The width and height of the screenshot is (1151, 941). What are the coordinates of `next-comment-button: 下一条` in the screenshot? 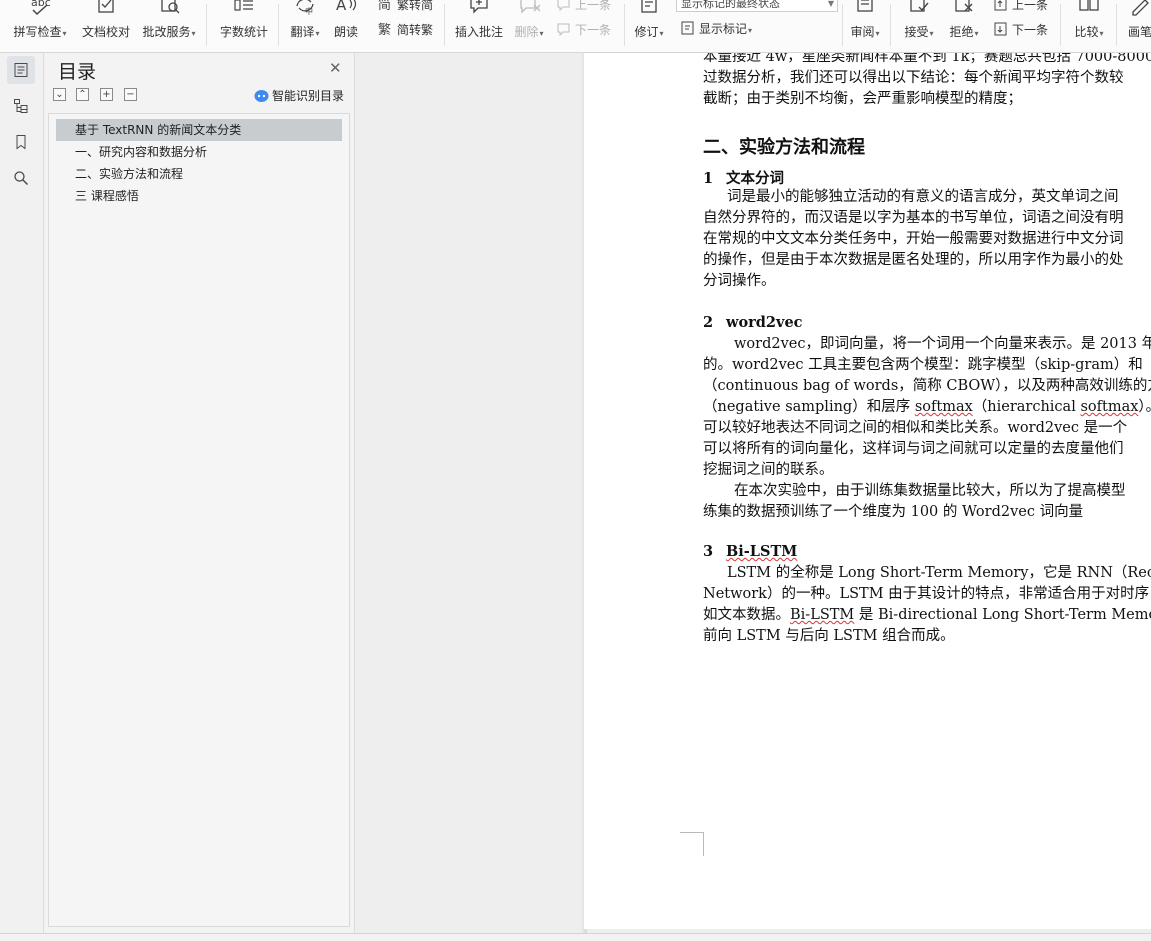 It's located at (583, 30).